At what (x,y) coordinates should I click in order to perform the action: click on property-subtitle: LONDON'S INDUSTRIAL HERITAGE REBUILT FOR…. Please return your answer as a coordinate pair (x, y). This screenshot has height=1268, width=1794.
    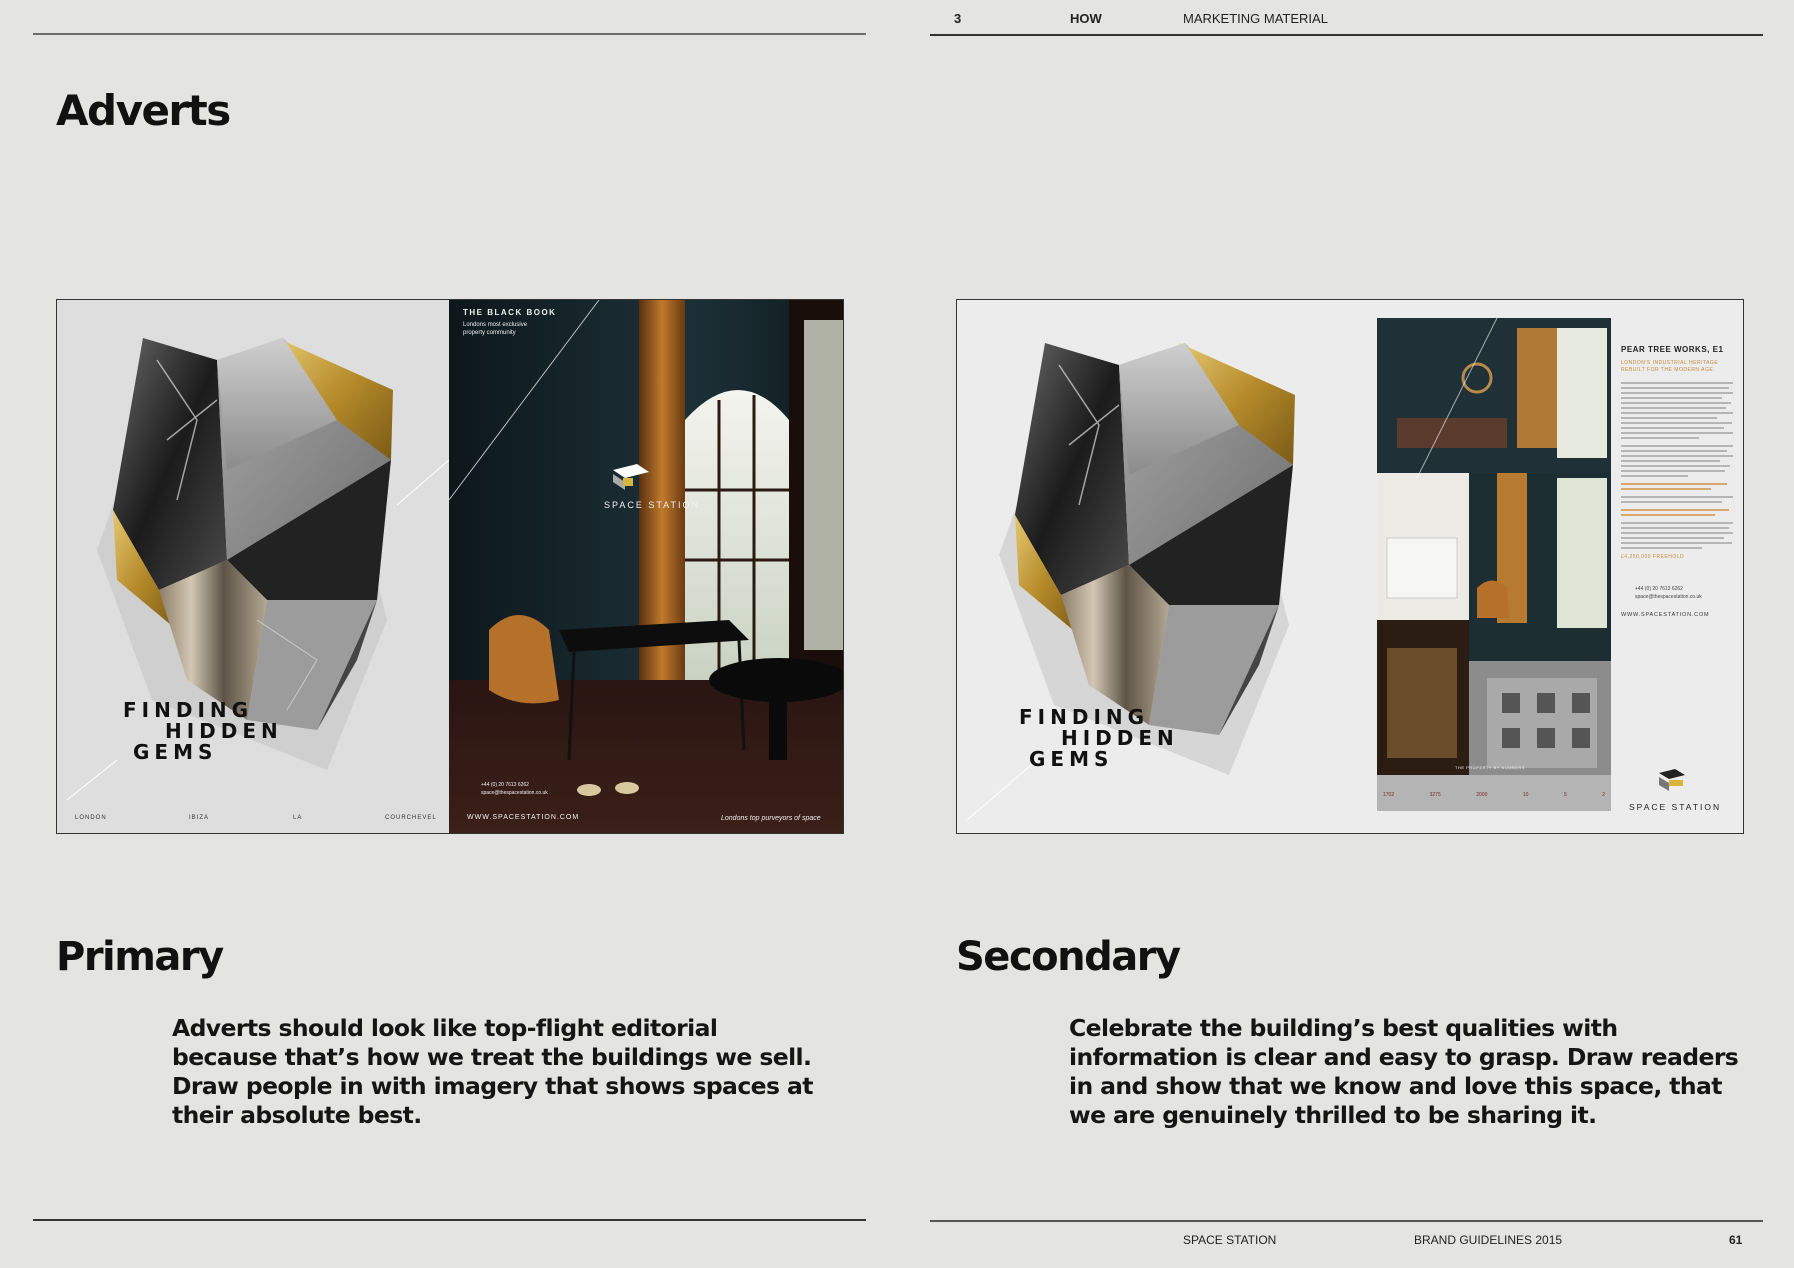
    Looking at the image, I should click on (1670, 366).